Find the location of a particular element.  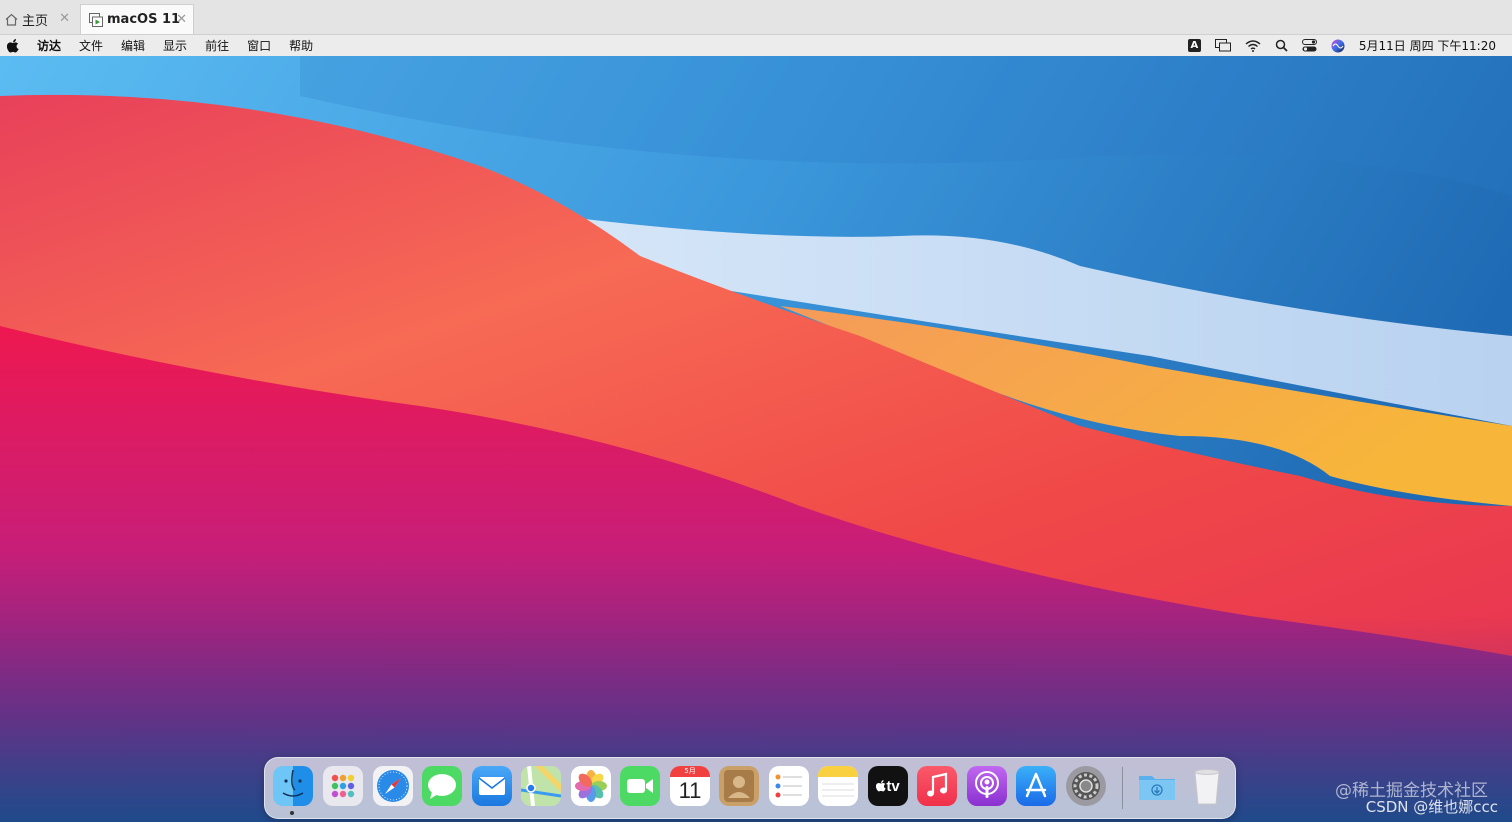

calendar-month: 5月 is located at coordinates (690, 771).